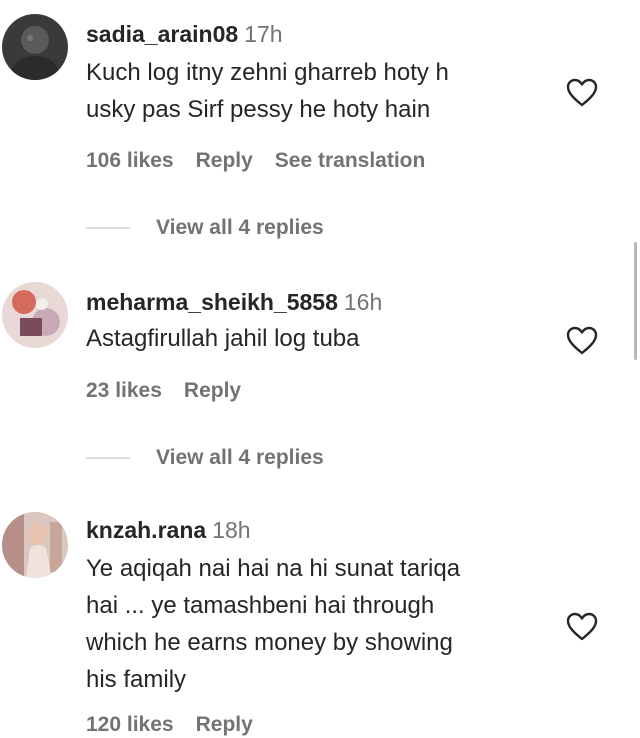 This screenshot has height=738, width=640. Describe the element at coordinates (273, 568) in the screenshot. I see `comment-text-line: Ye aqiqah nai hai na hi sunat tariqa` at that location.